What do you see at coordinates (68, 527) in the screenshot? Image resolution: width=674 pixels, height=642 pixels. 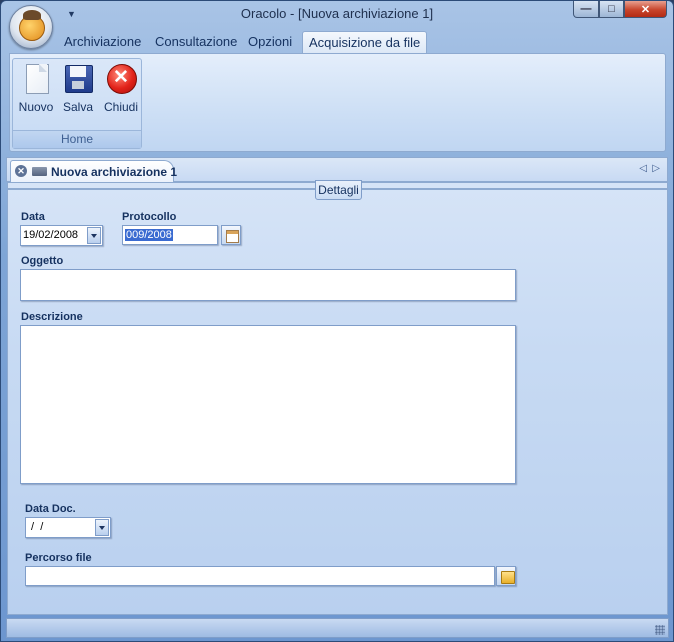 I see `data-doc-date-picker: / /` at bounding box center [68, 527].